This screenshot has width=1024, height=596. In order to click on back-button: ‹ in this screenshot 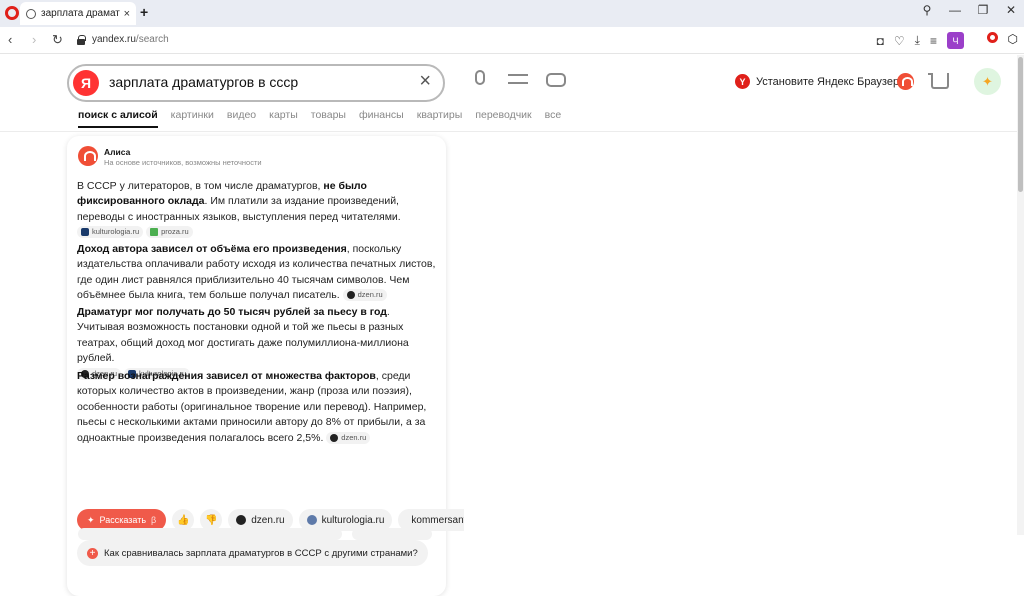, I will do `click(10, 39)`.